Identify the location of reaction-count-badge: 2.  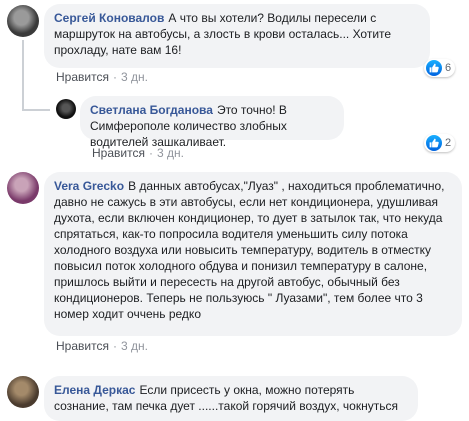
(440, 143).